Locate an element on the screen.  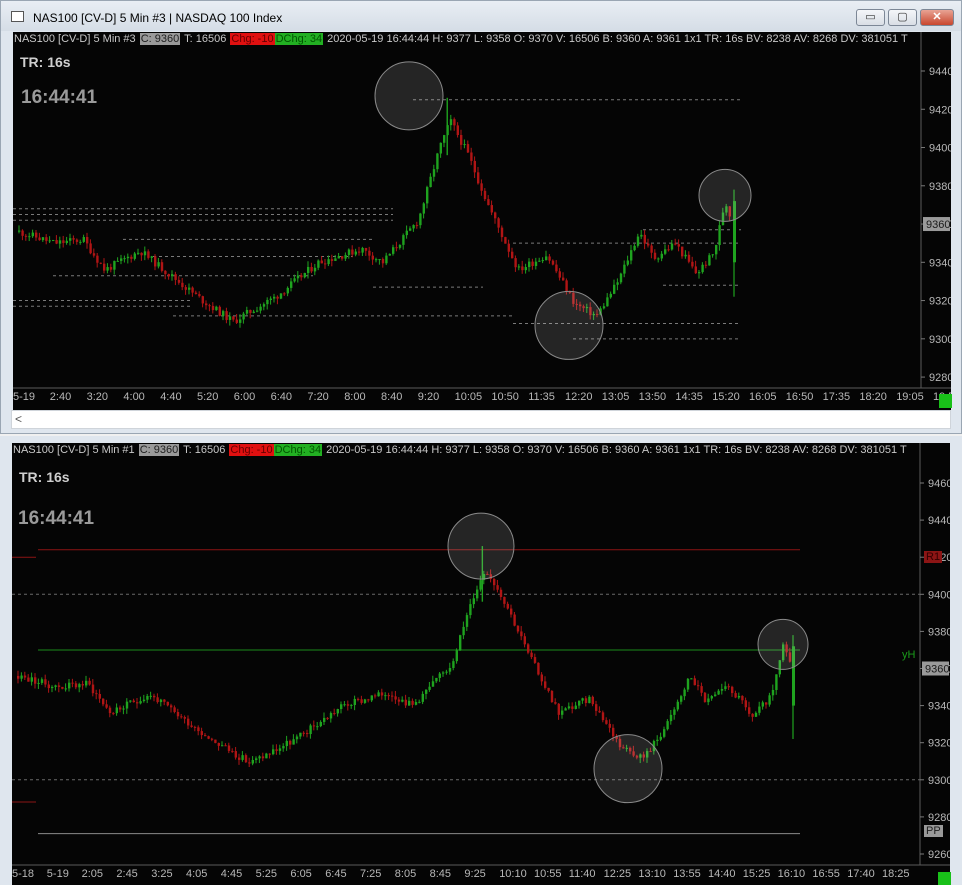
price-tick-label: 9280 is located at coordinates (940, 378).